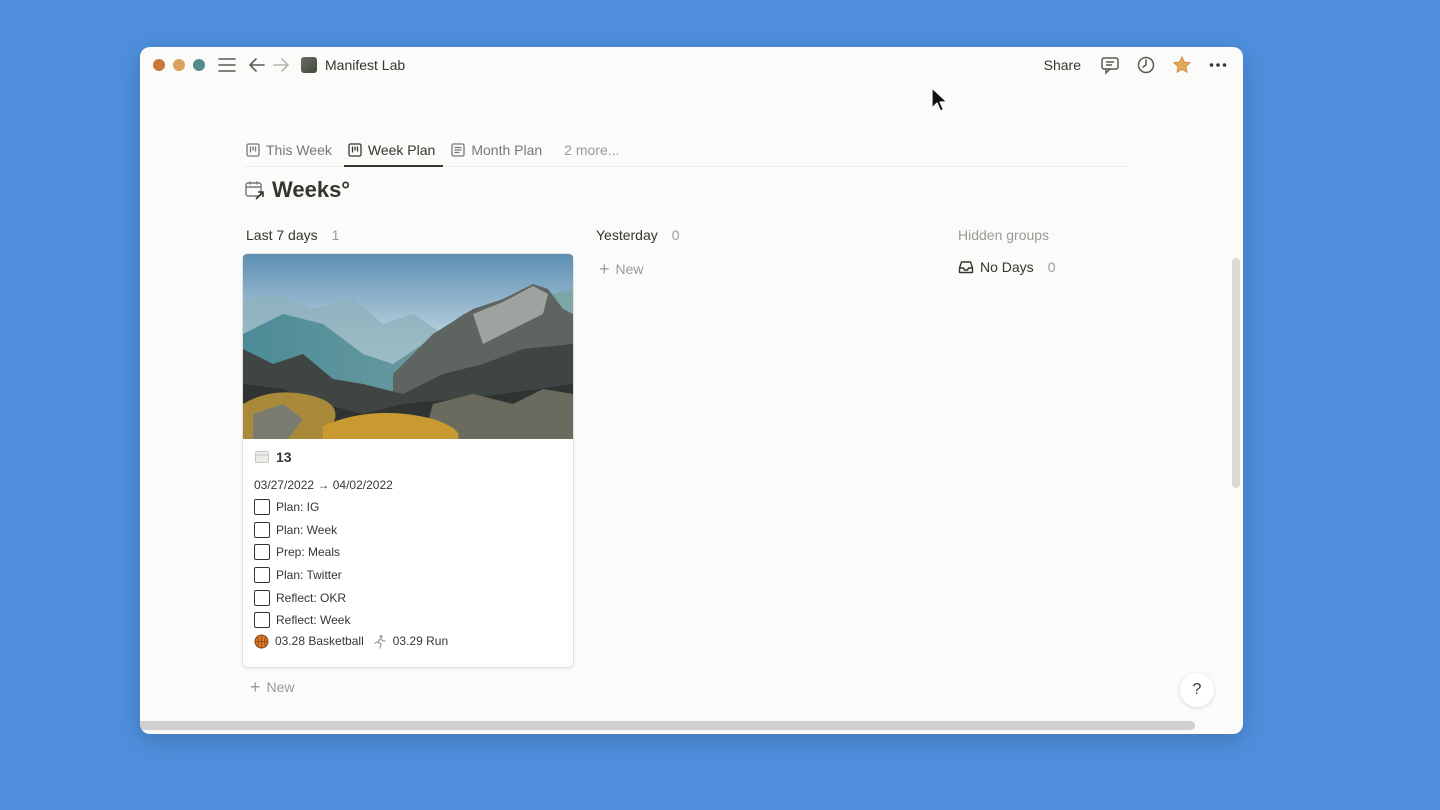 The image size is (1440, 810). Describe the element at coordinates (408, 457) in the screenshot. I see `card-title: 13` at that location.